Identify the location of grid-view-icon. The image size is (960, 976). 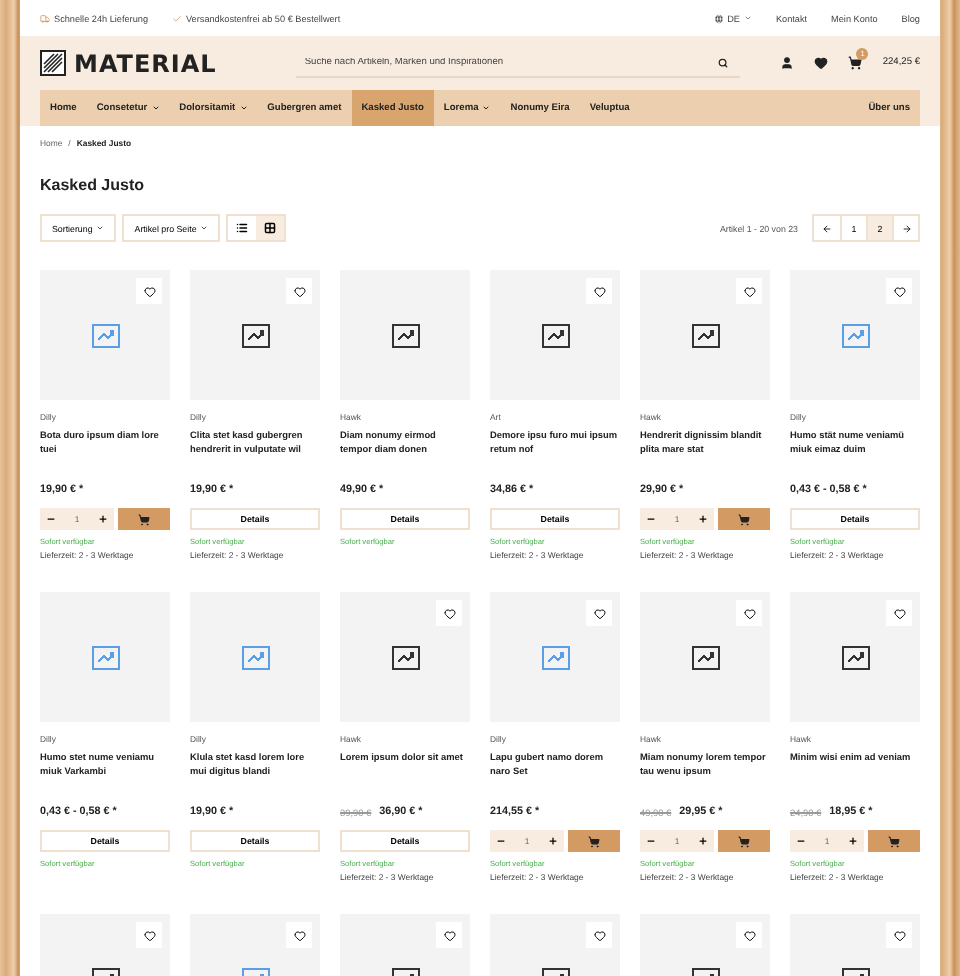
(270, 228).